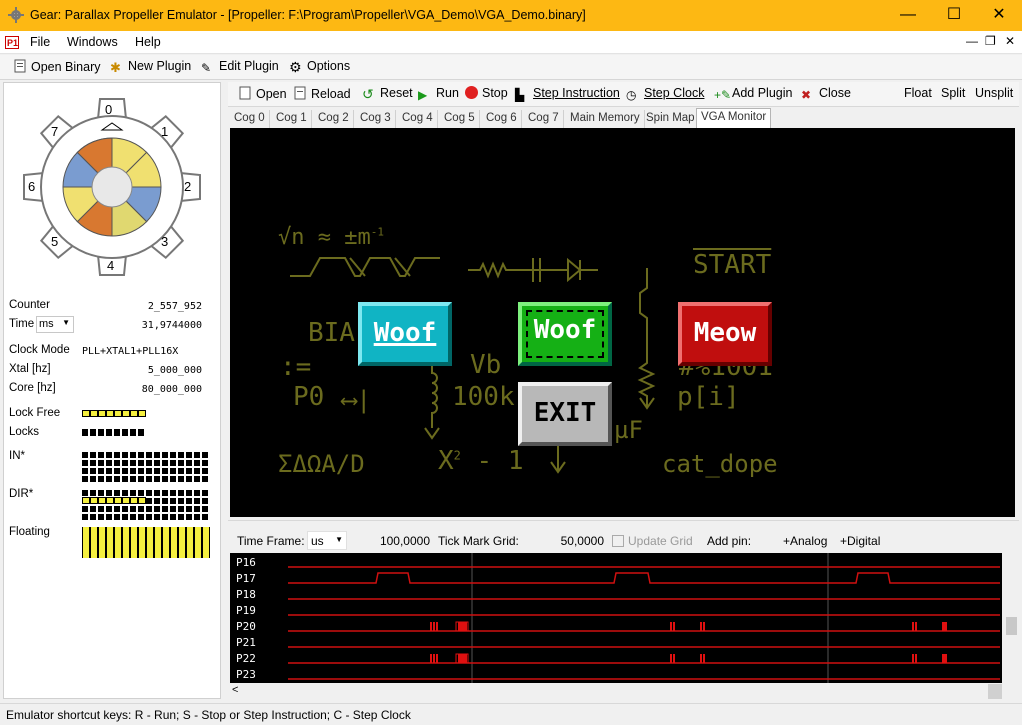  What do you see at coordinates (954, 15) in the screenshot?
I see `maximize-icon: ☐` at bounding box center [954, 15].